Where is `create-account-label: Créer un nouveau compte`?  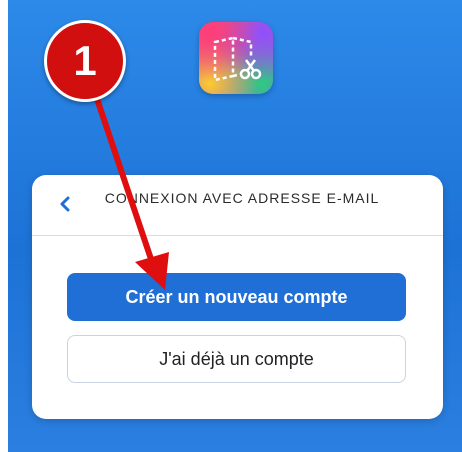
create-account-label: Créer un nouveau compte is located at coordinates (236, 296).